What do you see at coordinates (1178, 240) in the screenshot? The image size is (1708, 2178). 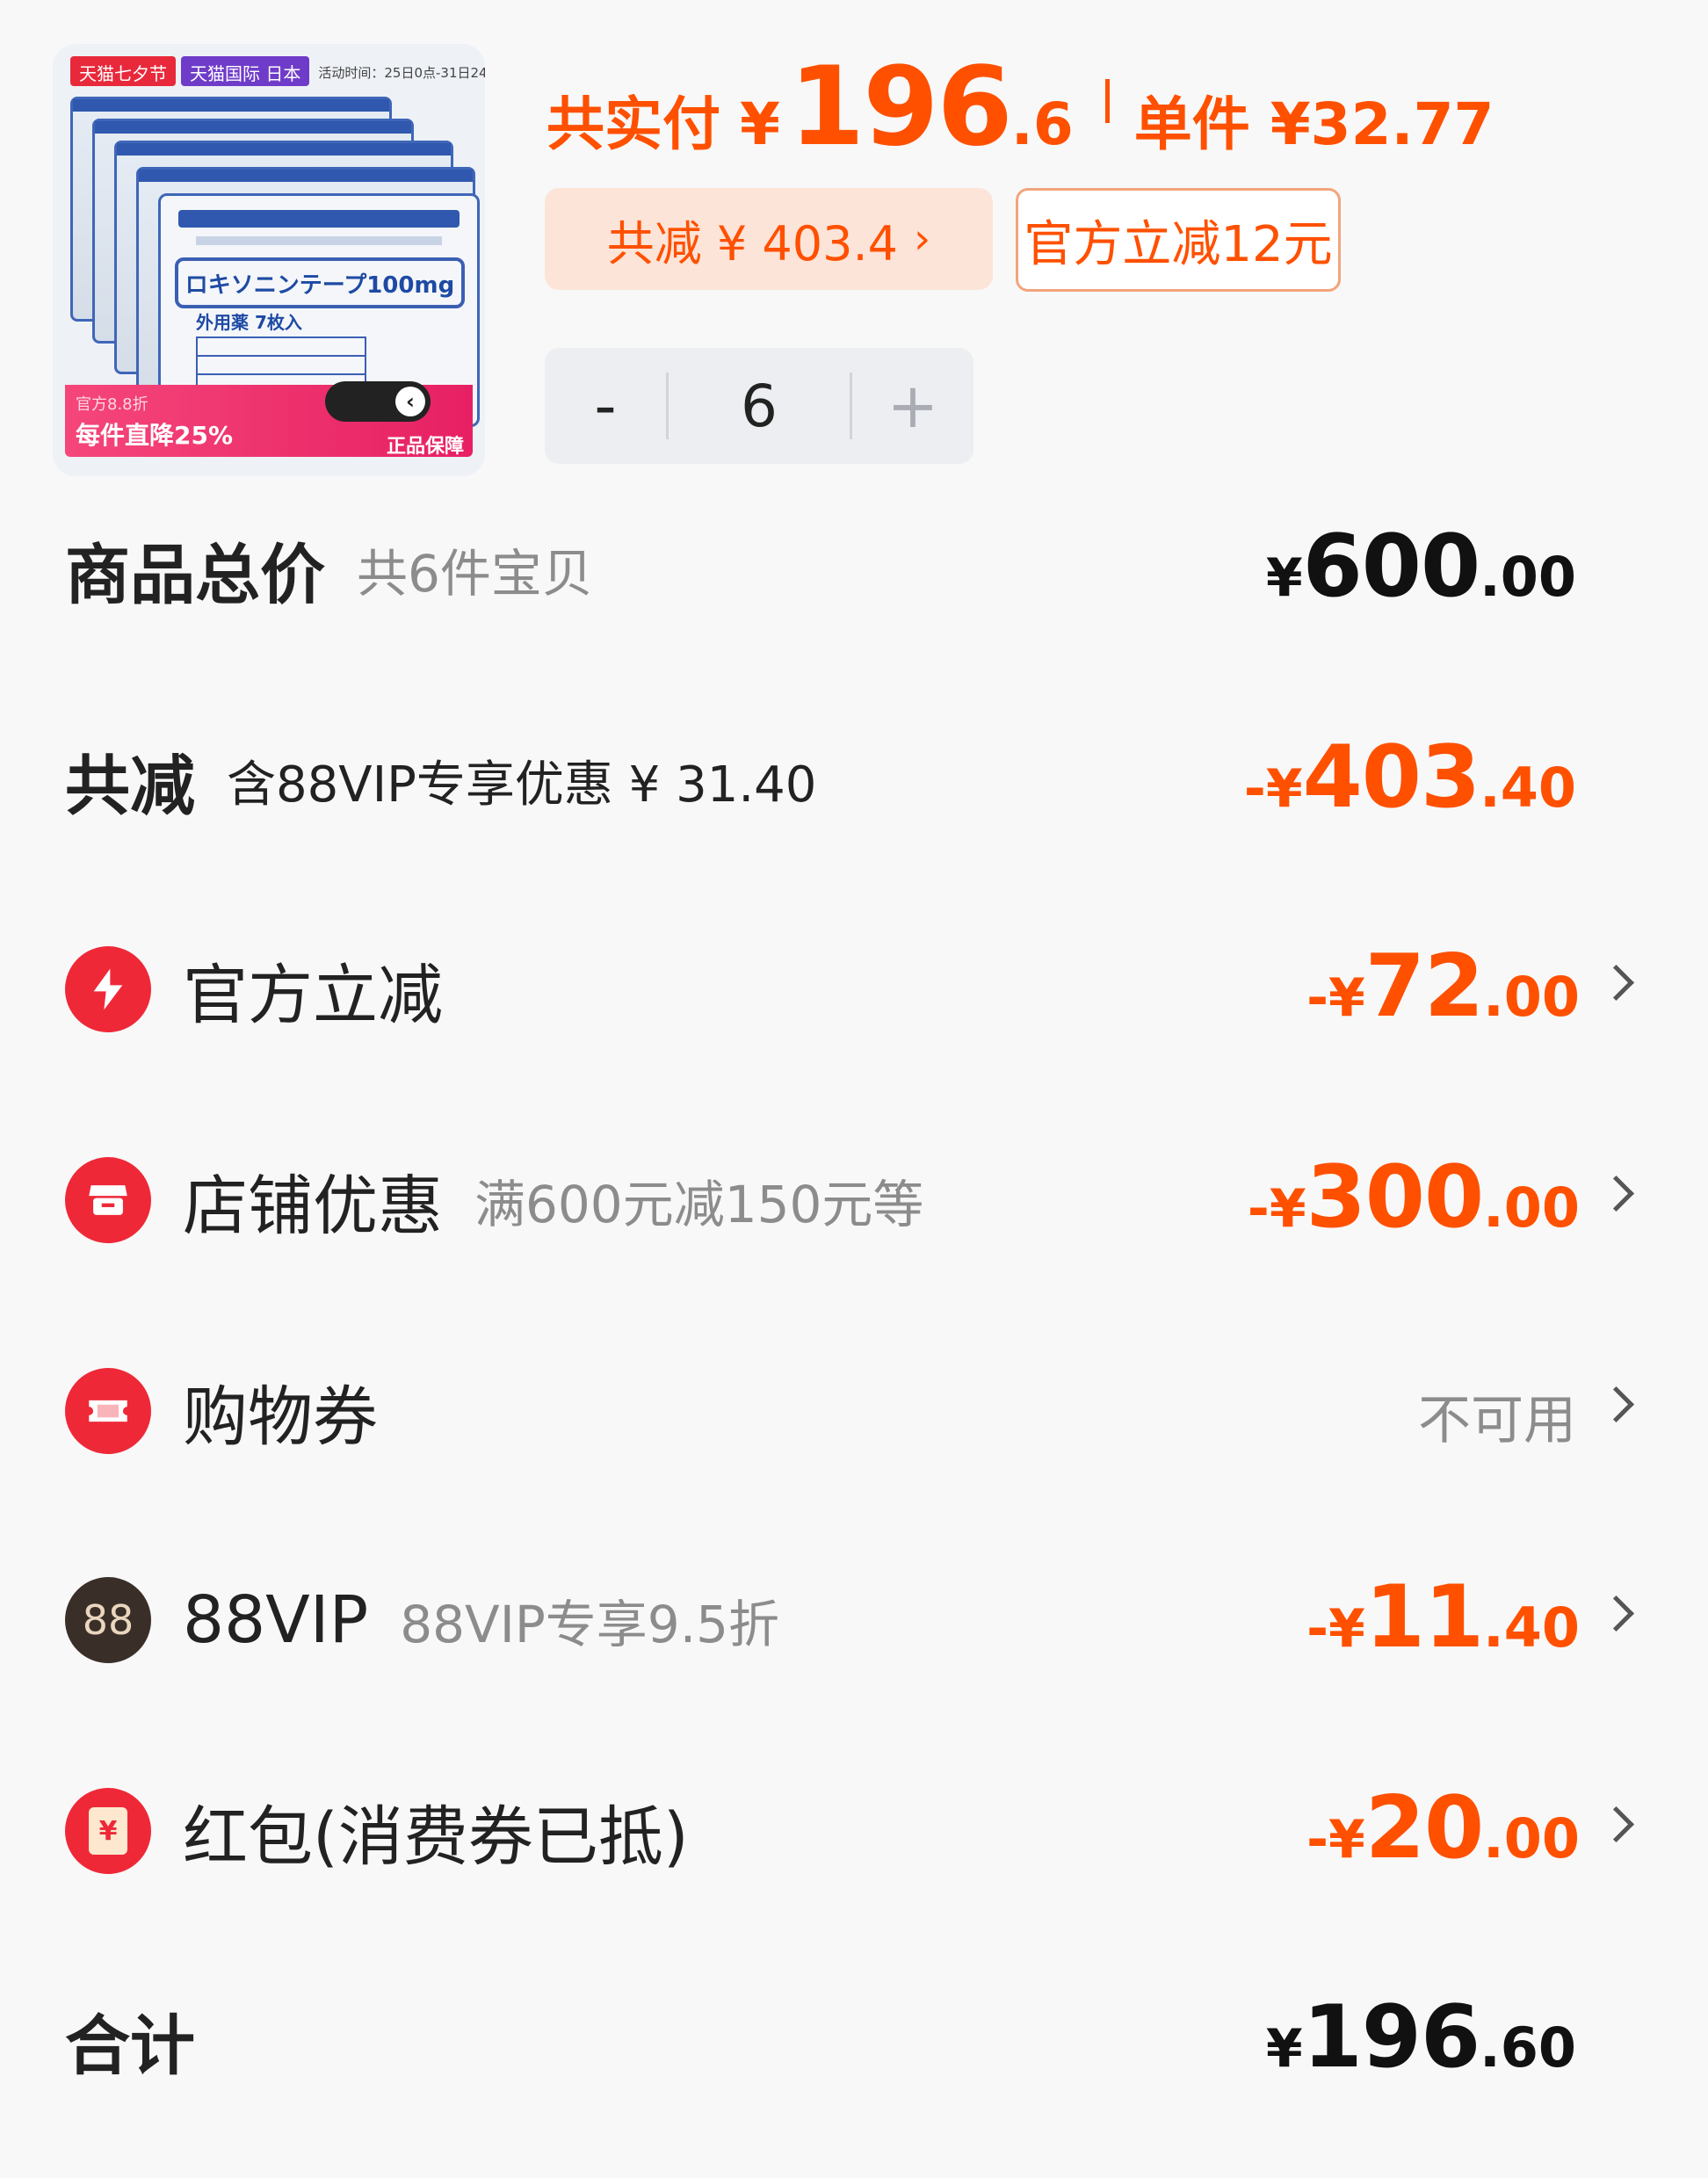 I see `official-discount-tag: 官方立减12元` at bounding box center [1178, 240].